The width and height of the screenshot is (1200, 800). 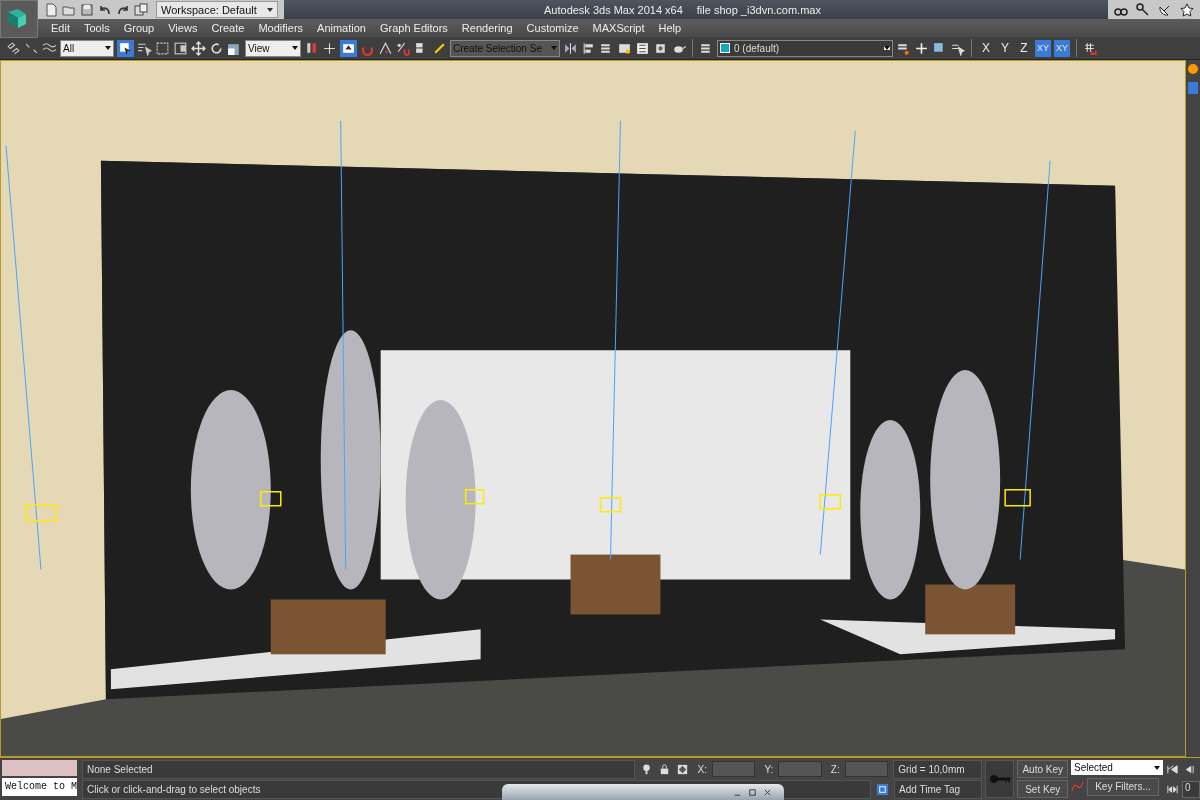 What do you see at coordinates (348, 48) in the screenshot?
I see `manipulate-icon` at bounding box center [348, 48].